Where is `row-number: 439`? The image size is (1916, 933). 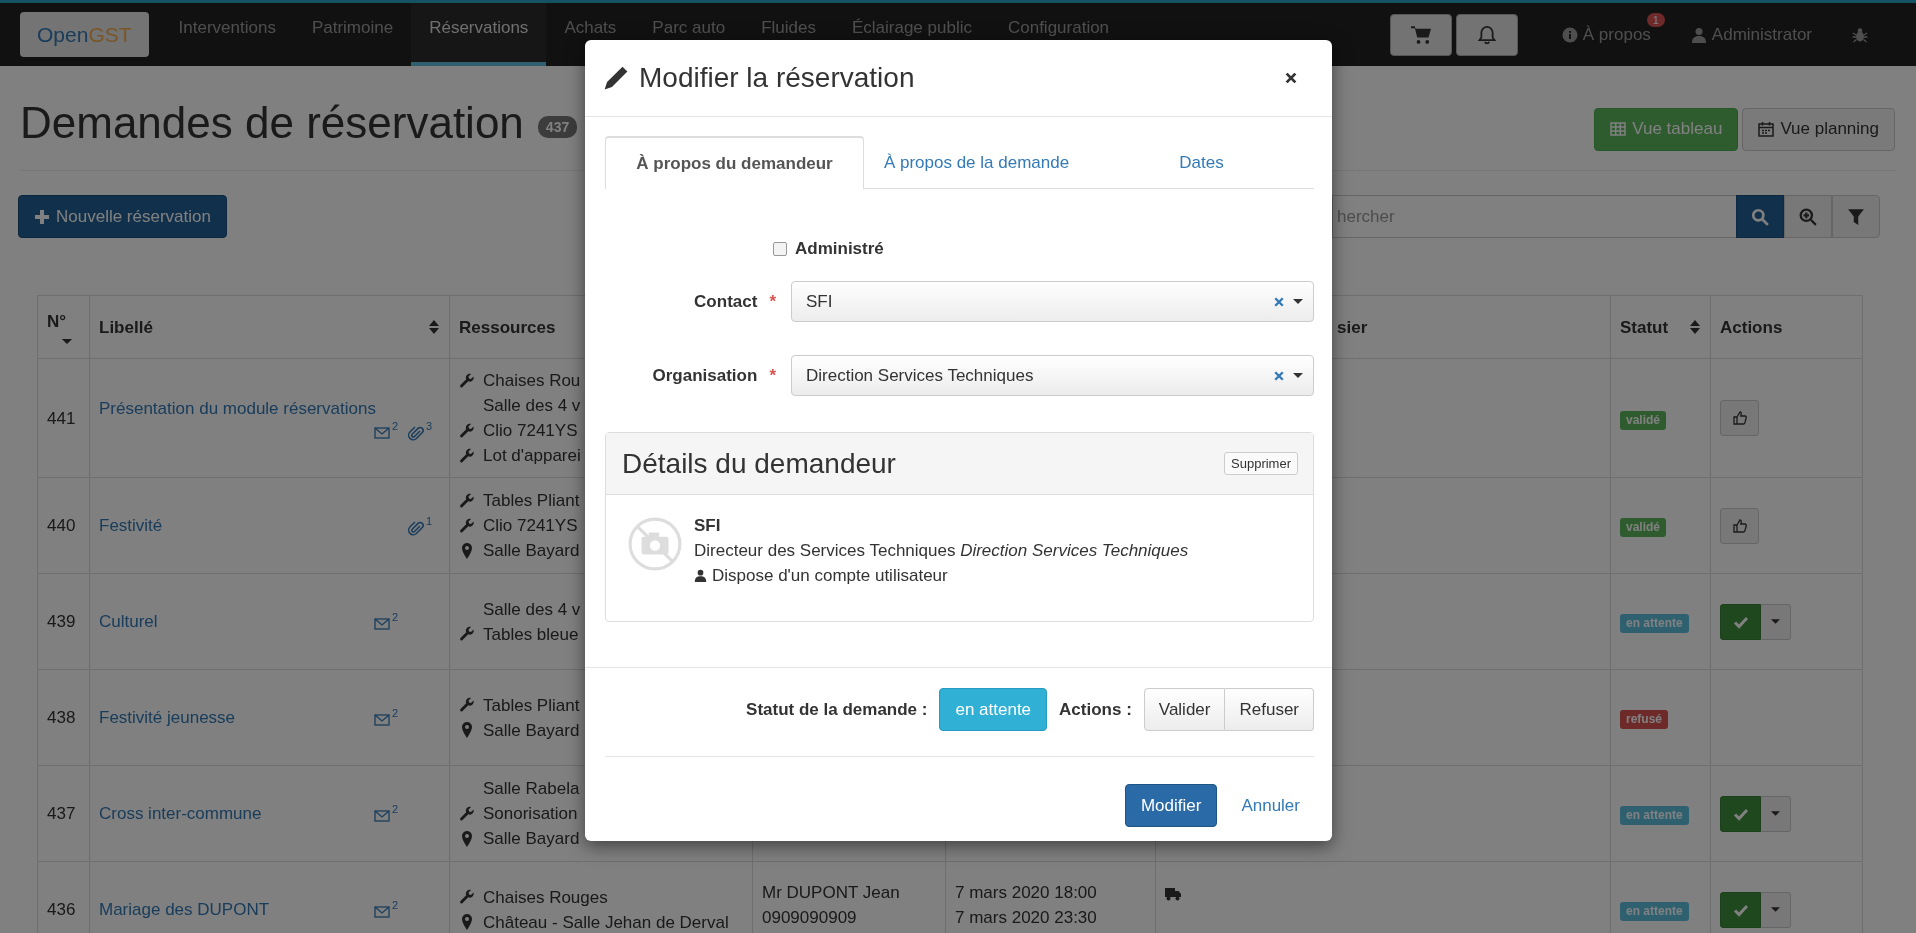 row-number: 439 is located at coordinates (61, 621).